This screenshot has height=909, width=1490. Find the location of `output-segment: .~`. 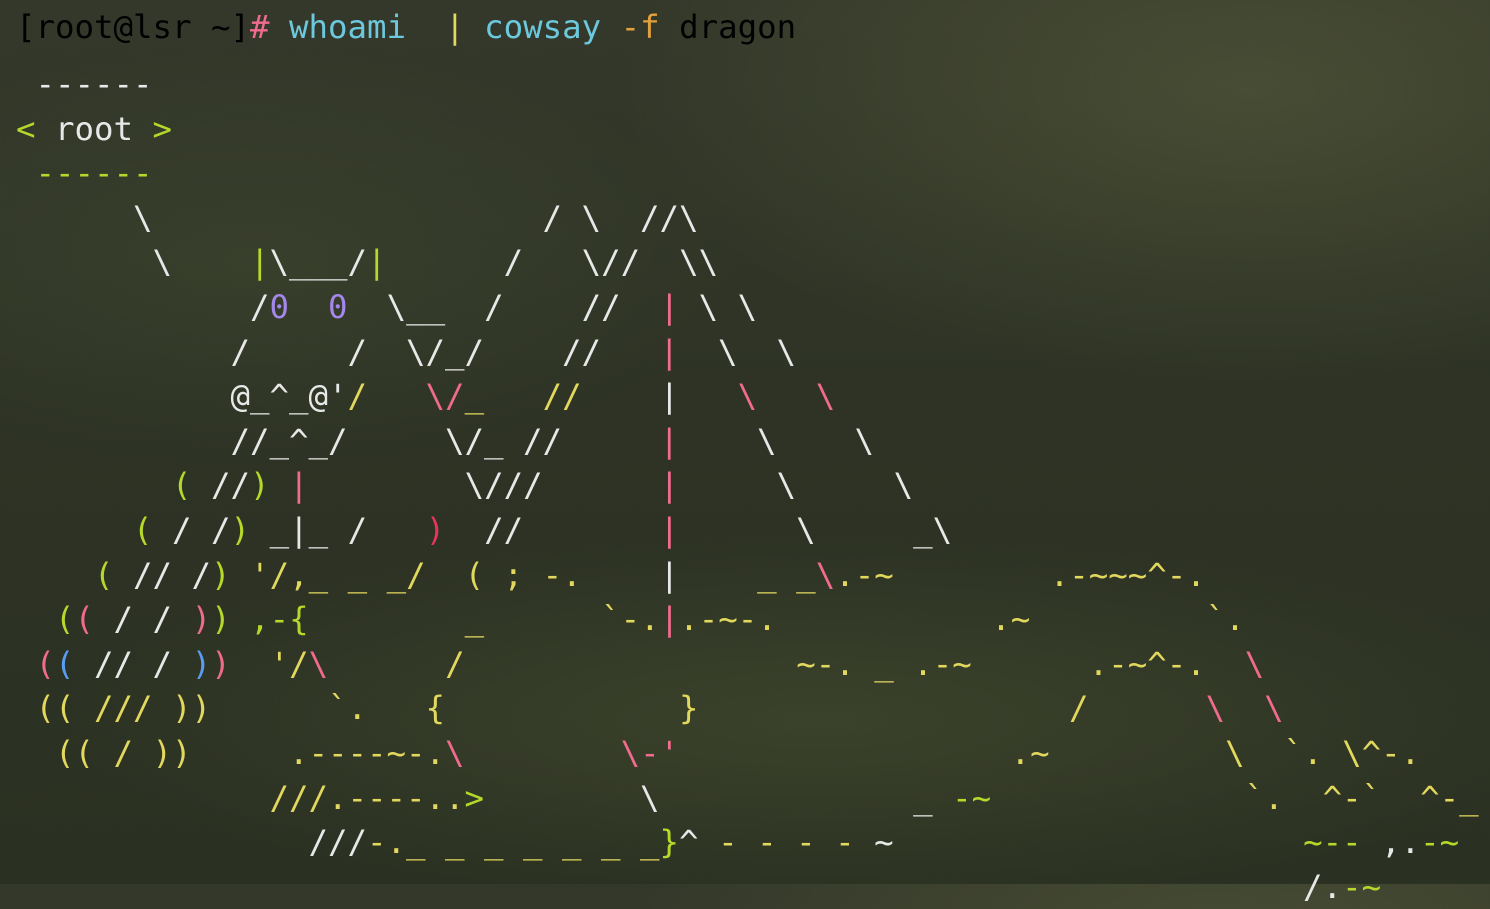

output-segment: .~ is located at coordinates (1011, 619).